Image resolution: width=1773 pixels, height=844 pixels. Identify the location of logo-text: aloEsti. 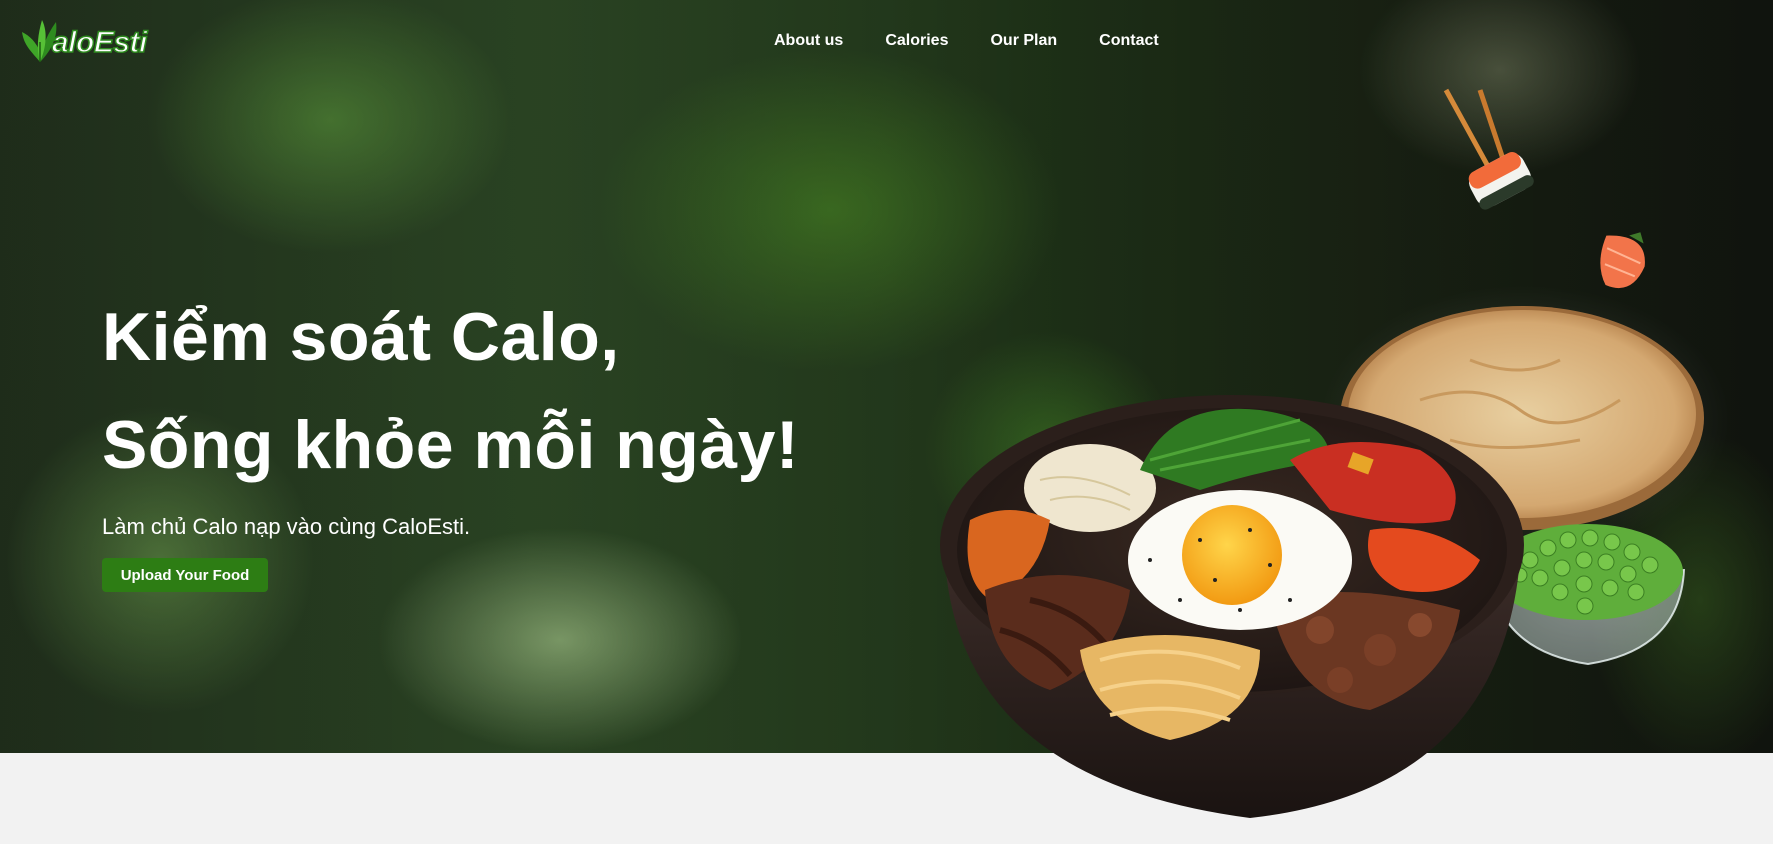
(99, 42).